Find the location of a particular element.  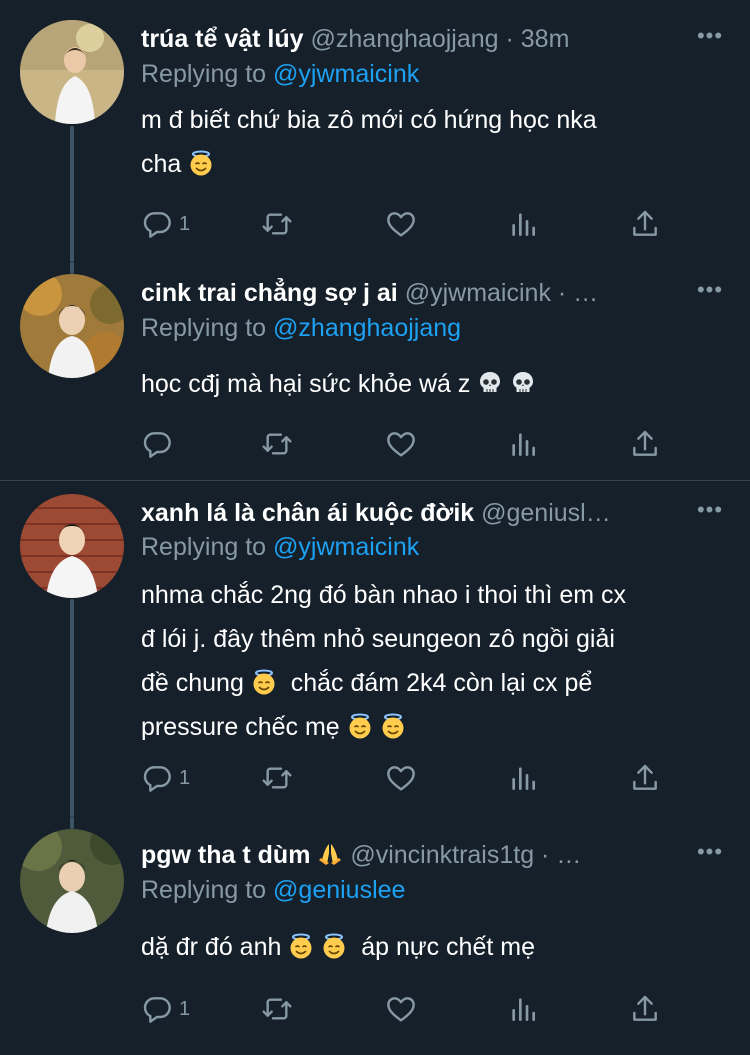

tweet-text-line: cha is located at coordinates (161, 164).